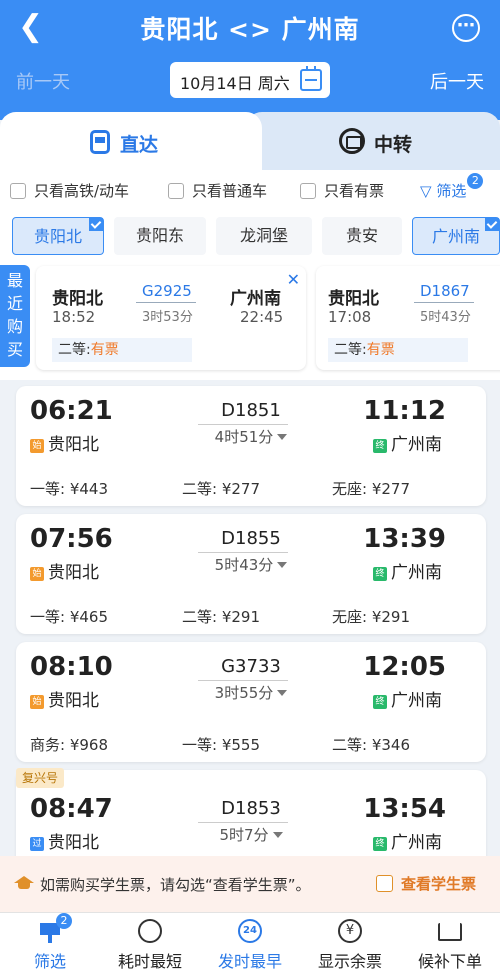  What do you see at coordinates (450, 944) in the screenshot?
I see `waitlist-order-button: 候补下单` at bounding box center [450, 944].